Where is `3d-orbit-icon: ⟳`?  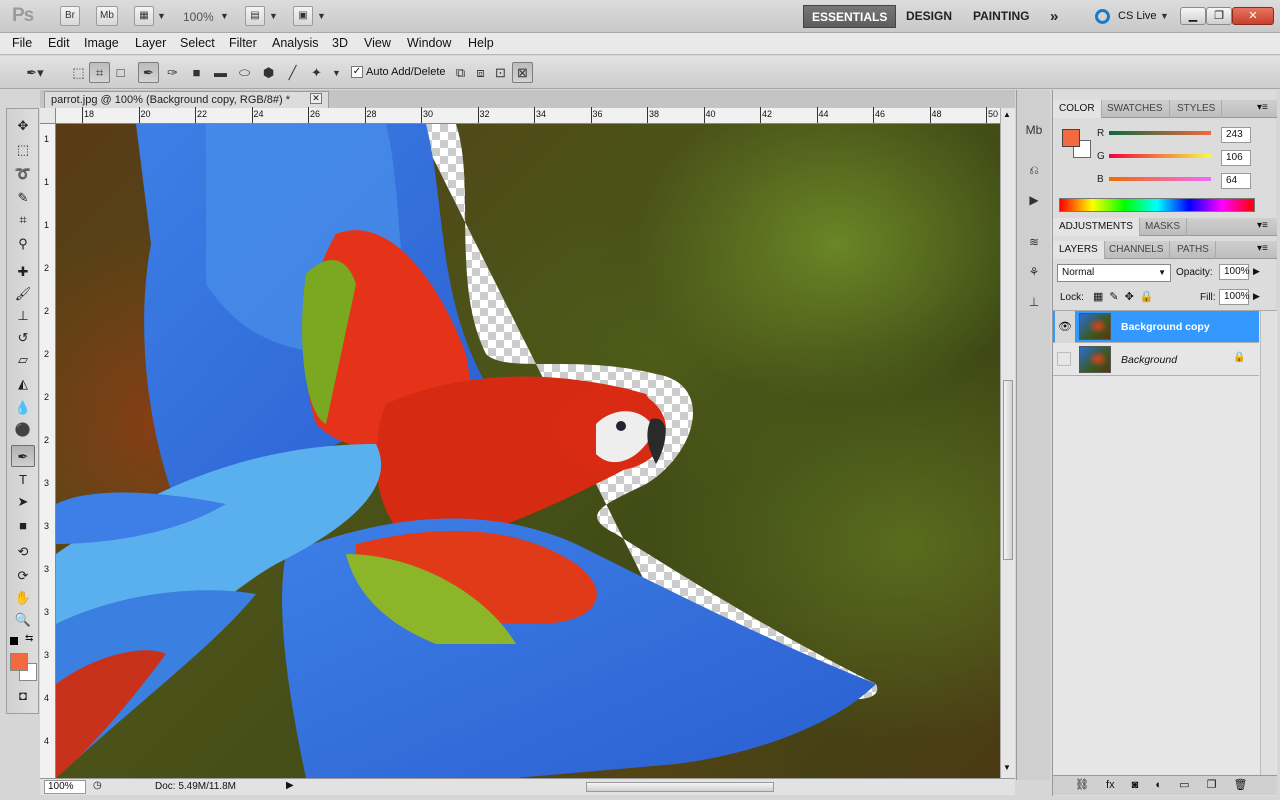
3d-orbit-icon: ⟳ is located at coordinates (23, 576).